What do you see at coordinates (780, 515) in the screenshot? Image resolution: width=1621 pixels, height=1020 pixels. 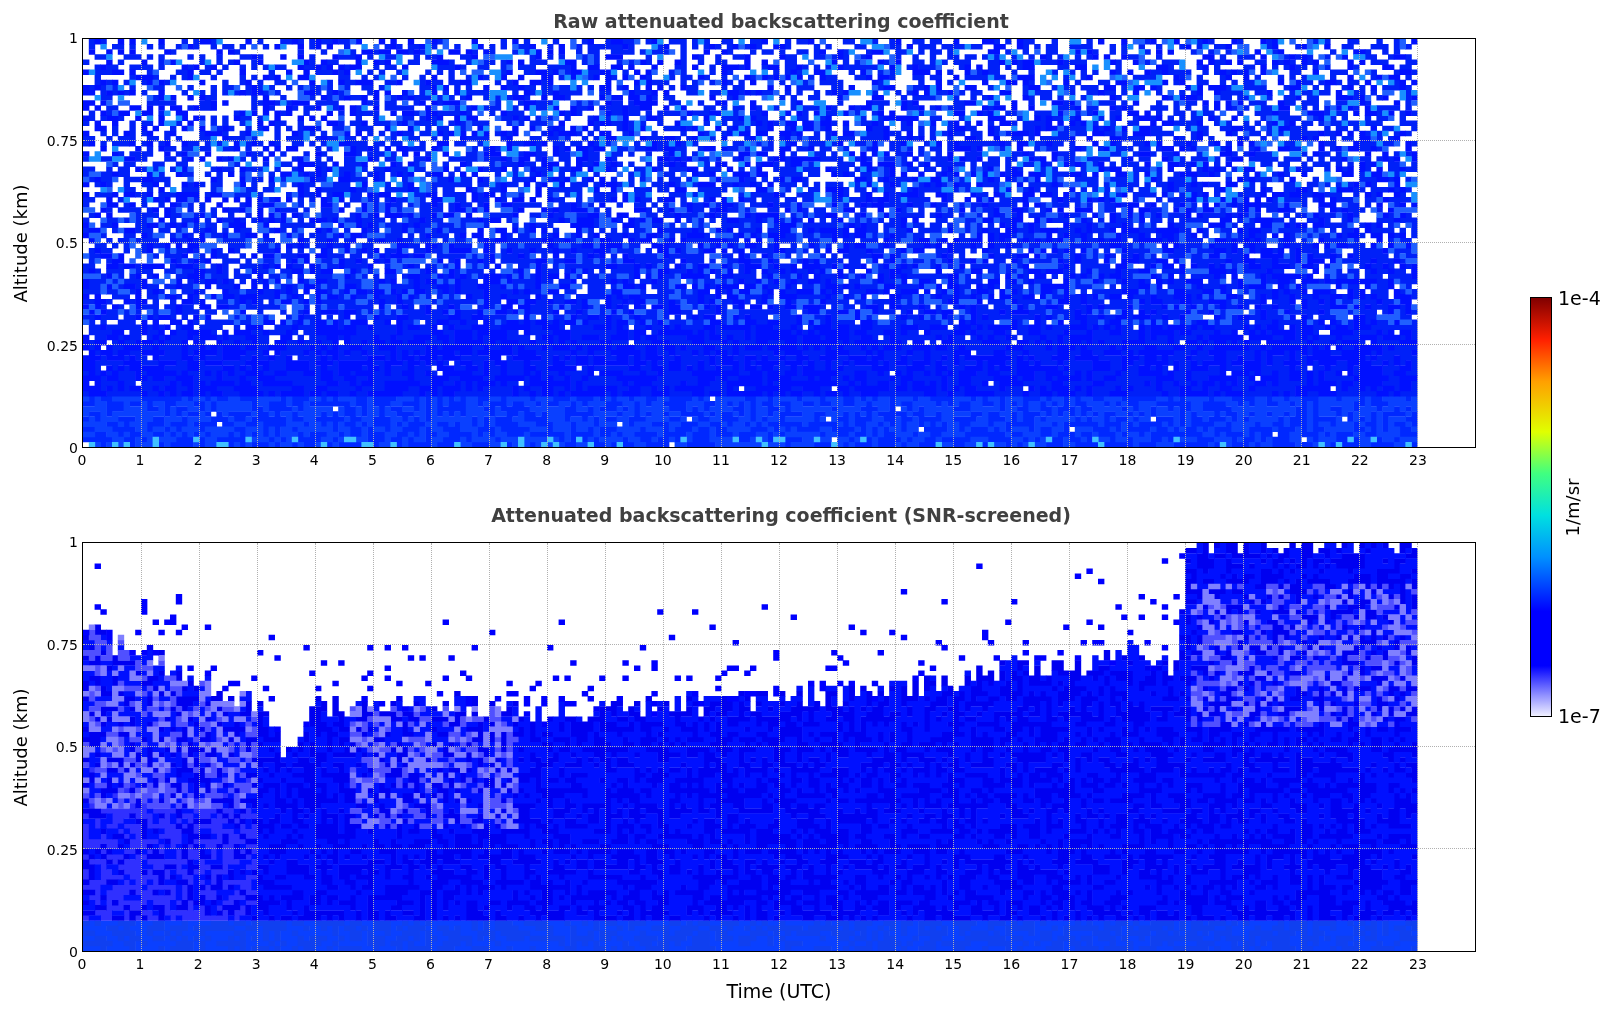 I see `plot-title: Attenuated backscattering coefficient (SNR-screened)` at bounding box center [780, 515].